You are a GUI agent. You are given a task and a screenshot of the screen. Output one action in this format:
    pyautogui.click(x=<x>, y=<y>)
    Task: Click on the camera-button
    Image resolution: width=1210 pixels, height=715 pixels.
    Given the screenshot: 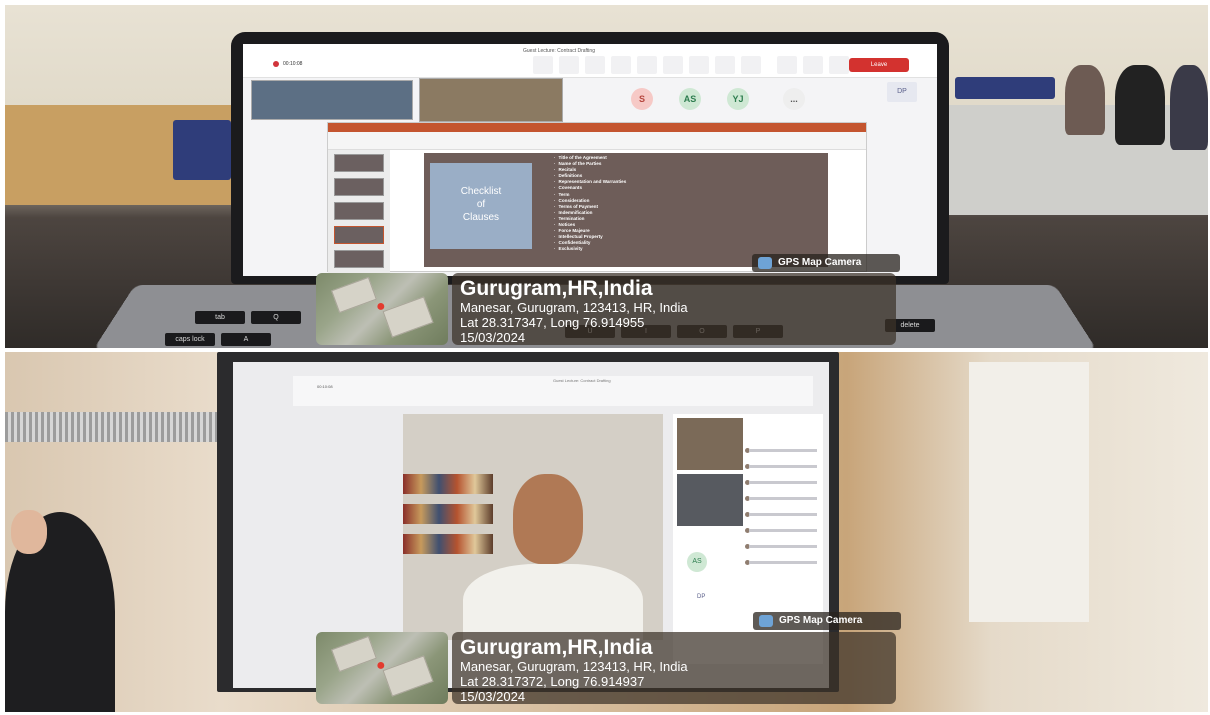 What is the action you would take?
    pyautogui.click(x=787, y=65)
    